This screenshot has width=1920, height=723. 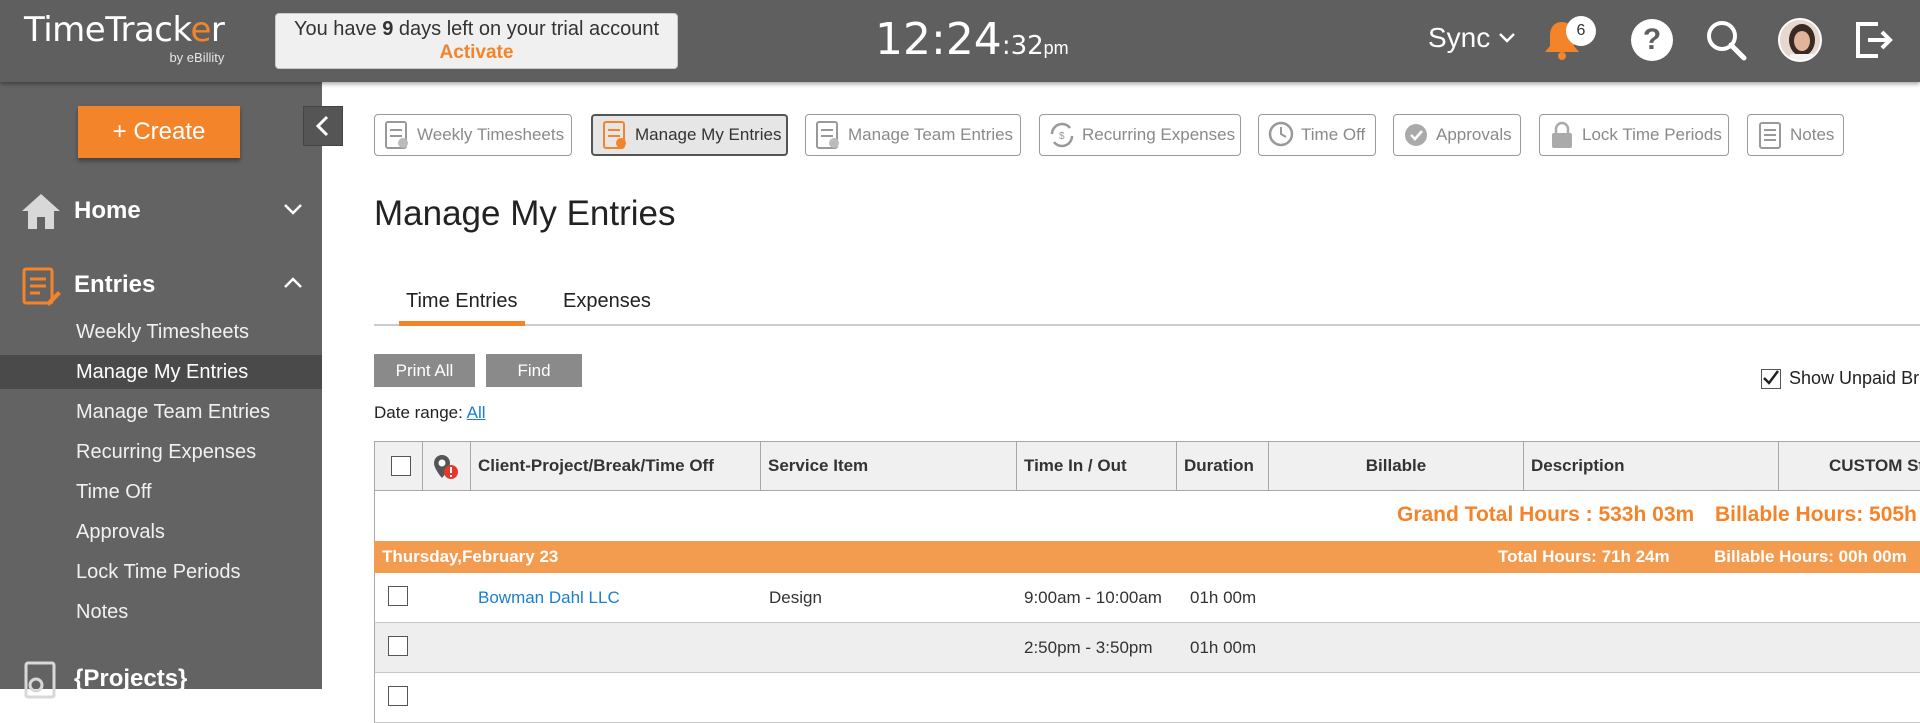 I want to click on column-client-project: Client-Project/Break/Time Off, so click(x=616, y=466).